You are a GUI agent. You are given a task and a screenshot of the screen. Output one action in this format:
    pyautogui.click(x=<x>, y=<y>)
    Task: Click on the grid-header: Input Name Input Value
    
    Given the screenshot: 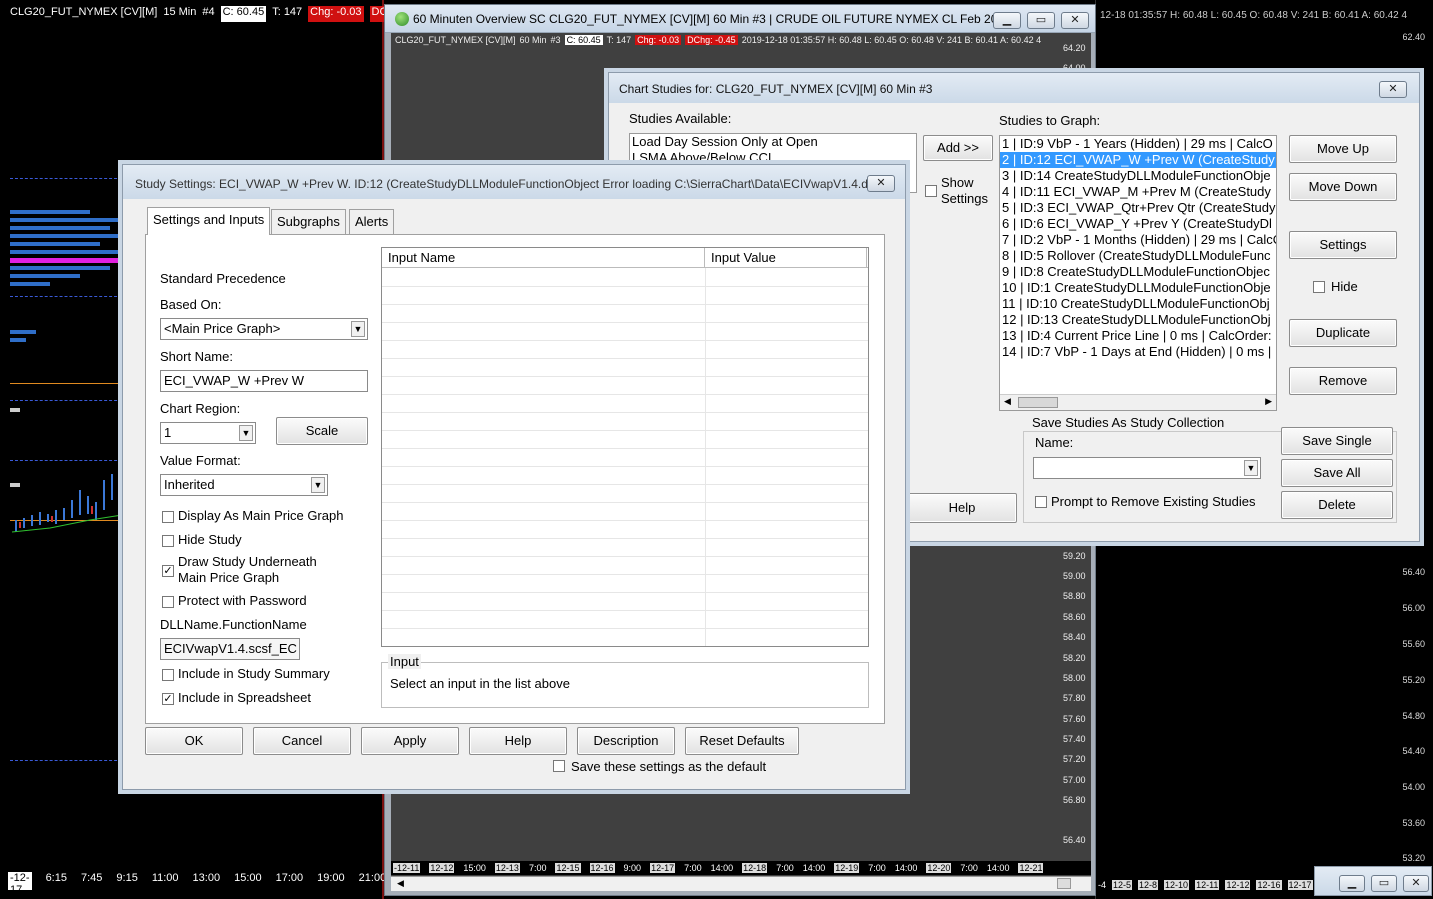 What is the action you would take?
    pyautogui.click(x=625, y=258)
    